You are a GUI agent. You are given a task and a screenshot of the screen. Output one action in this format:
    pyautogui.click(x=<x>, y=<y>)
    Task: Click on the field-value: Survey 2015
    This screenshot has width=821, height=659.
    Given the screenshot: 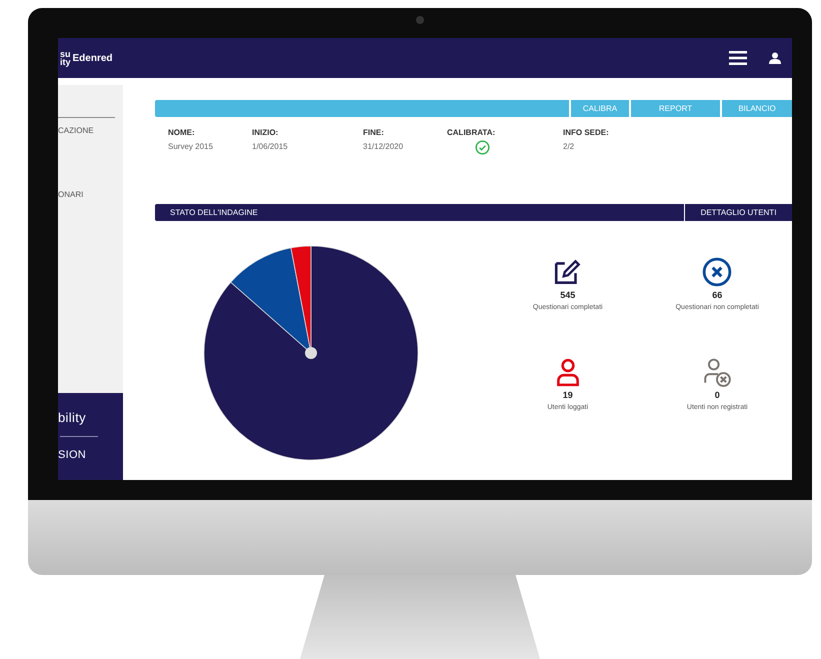 What is the action you would take?
    pyautogui.click(x=191, y=147)
    